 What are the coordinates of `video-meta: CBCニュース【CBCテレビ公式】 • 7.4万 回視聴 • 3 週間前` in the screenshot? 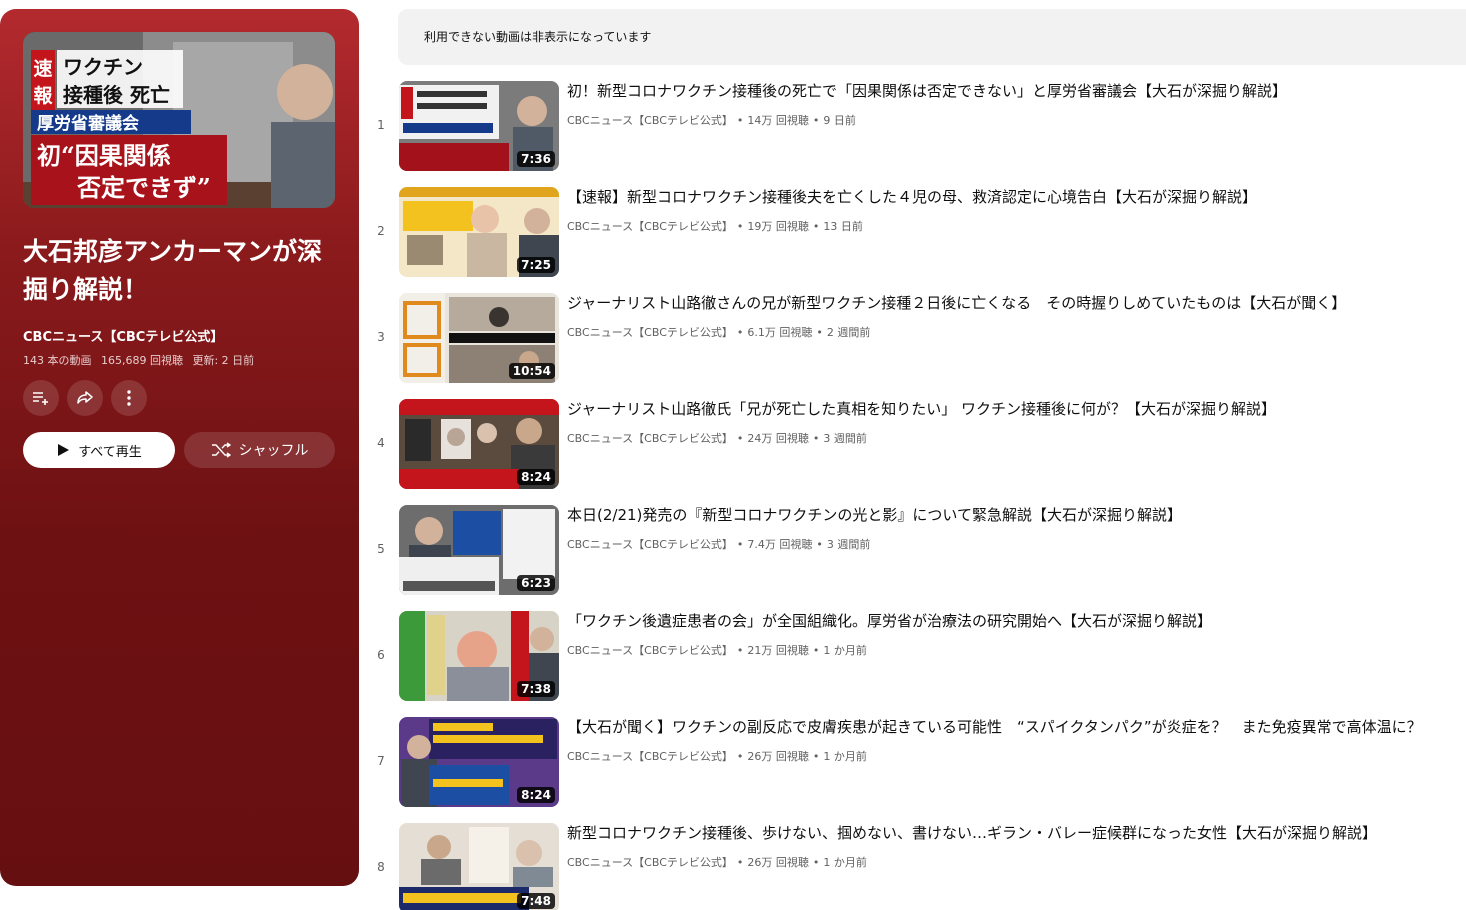 It's located at (719, 544).